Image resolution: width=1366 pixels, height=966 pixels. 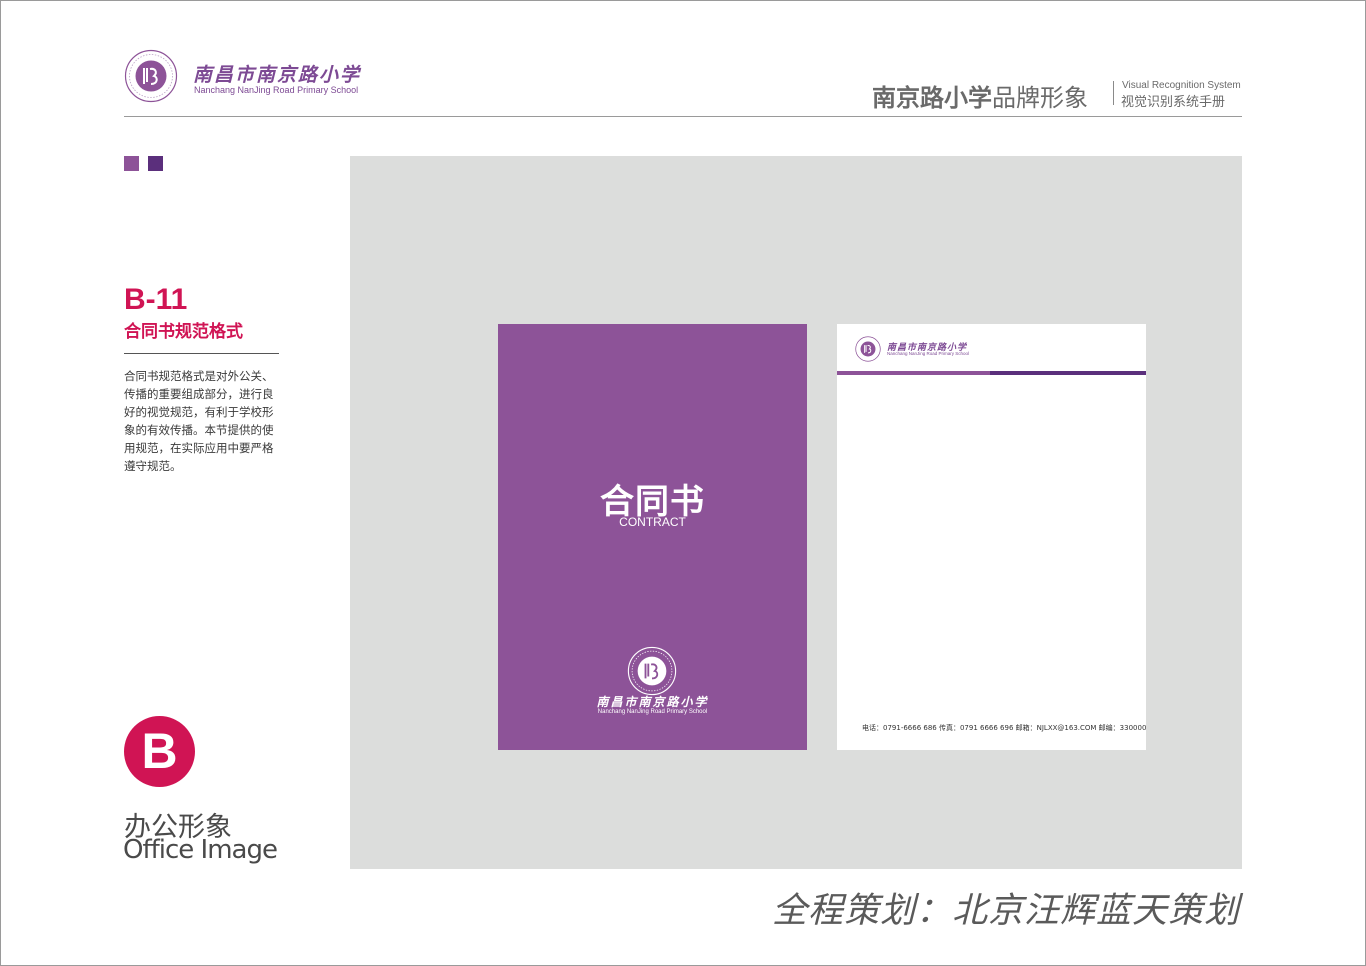 I want to click on manual-title-school: 南京路小学, so click(x=932, y=98).